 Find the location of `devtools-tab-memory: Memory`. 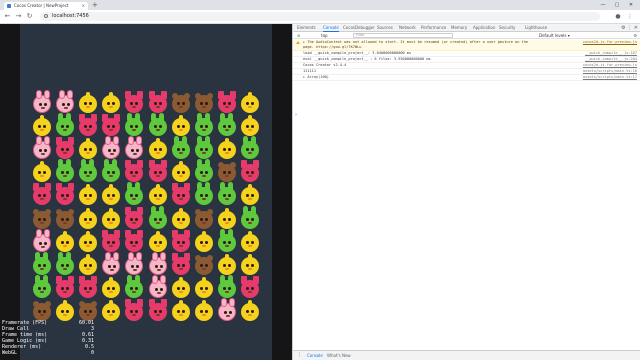

devtools-tab-memory: Memory is located at coordinates (459, 28).